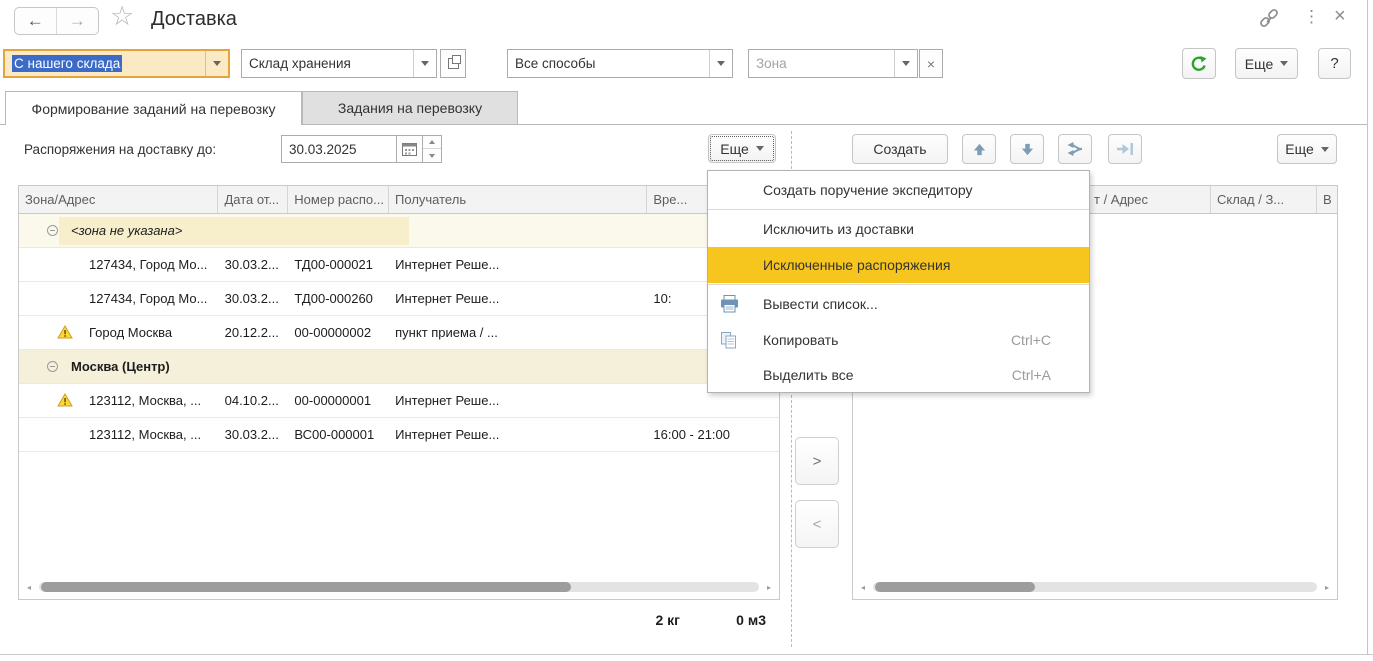 This screenshot has height=661, width=1373. I want to click on calendar-icon, so click(409, 149).